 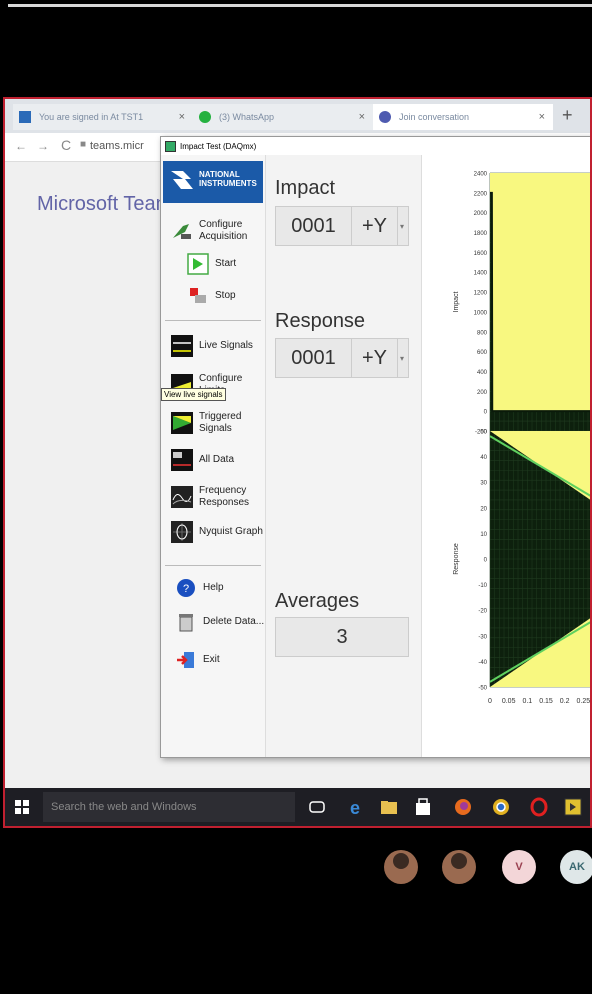 What do you see at coordinates (21, 146) in the screenshot?
I see `back-icon: ←` at bounding box center [21, 146].